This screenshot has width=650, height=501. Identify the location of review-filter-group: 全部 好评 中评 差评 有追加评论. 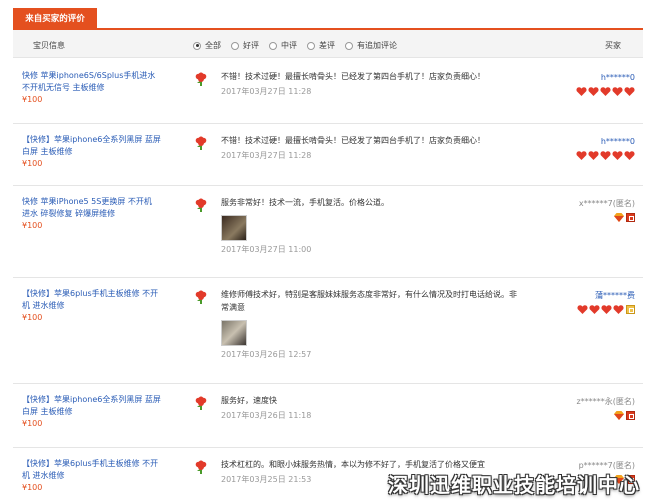
(300, 45).